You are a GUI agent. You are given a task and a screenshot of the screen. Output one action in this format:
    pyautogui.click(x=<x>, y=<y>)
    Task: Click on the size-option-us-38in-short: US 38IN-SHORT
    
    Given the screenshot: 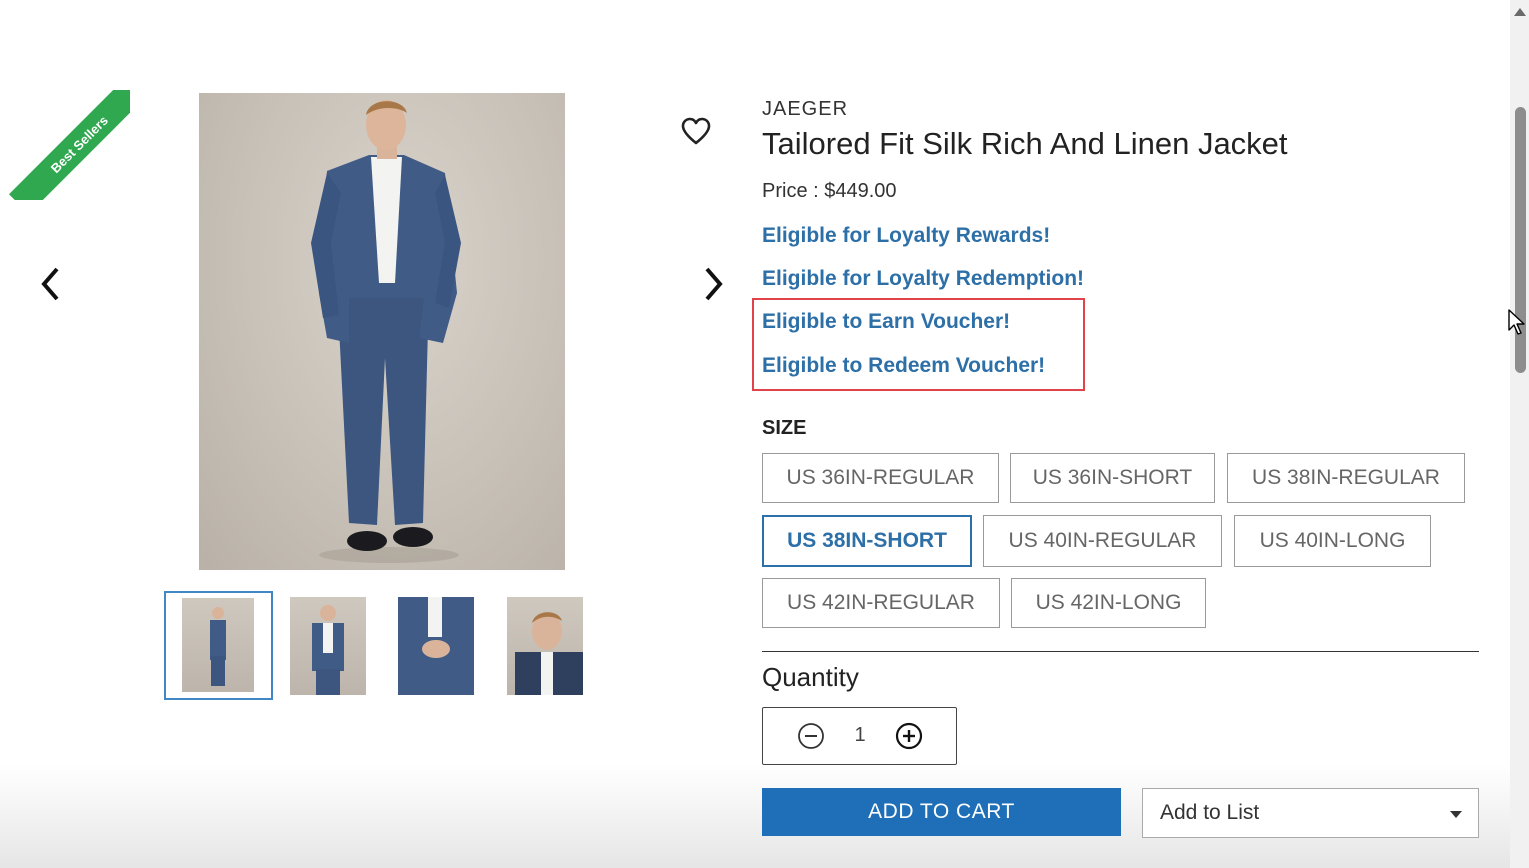 What is the action you would take?
    pyautogui.click(x=867, y=541)
    